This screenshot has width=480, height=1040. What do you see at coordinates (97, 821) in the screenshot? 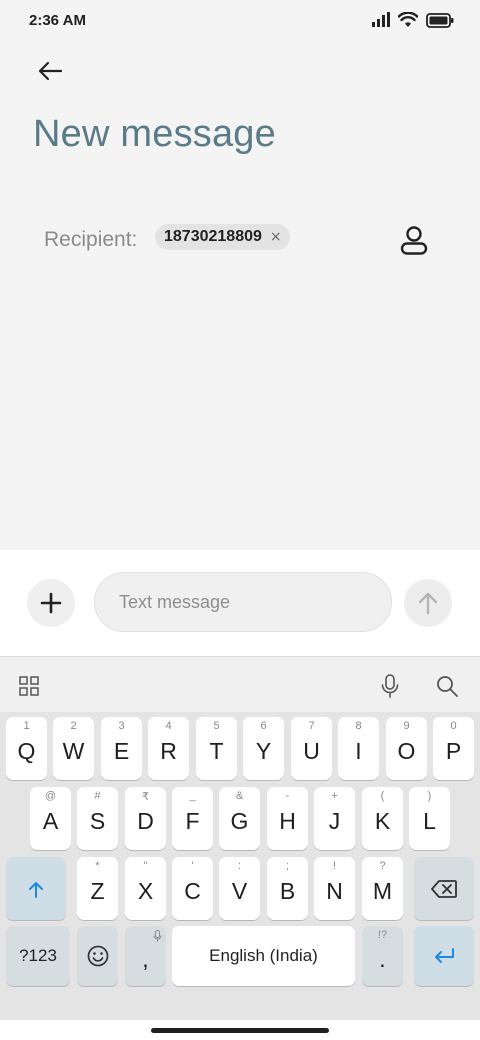
I see `key-label: S` at bounding box center [97, 821].